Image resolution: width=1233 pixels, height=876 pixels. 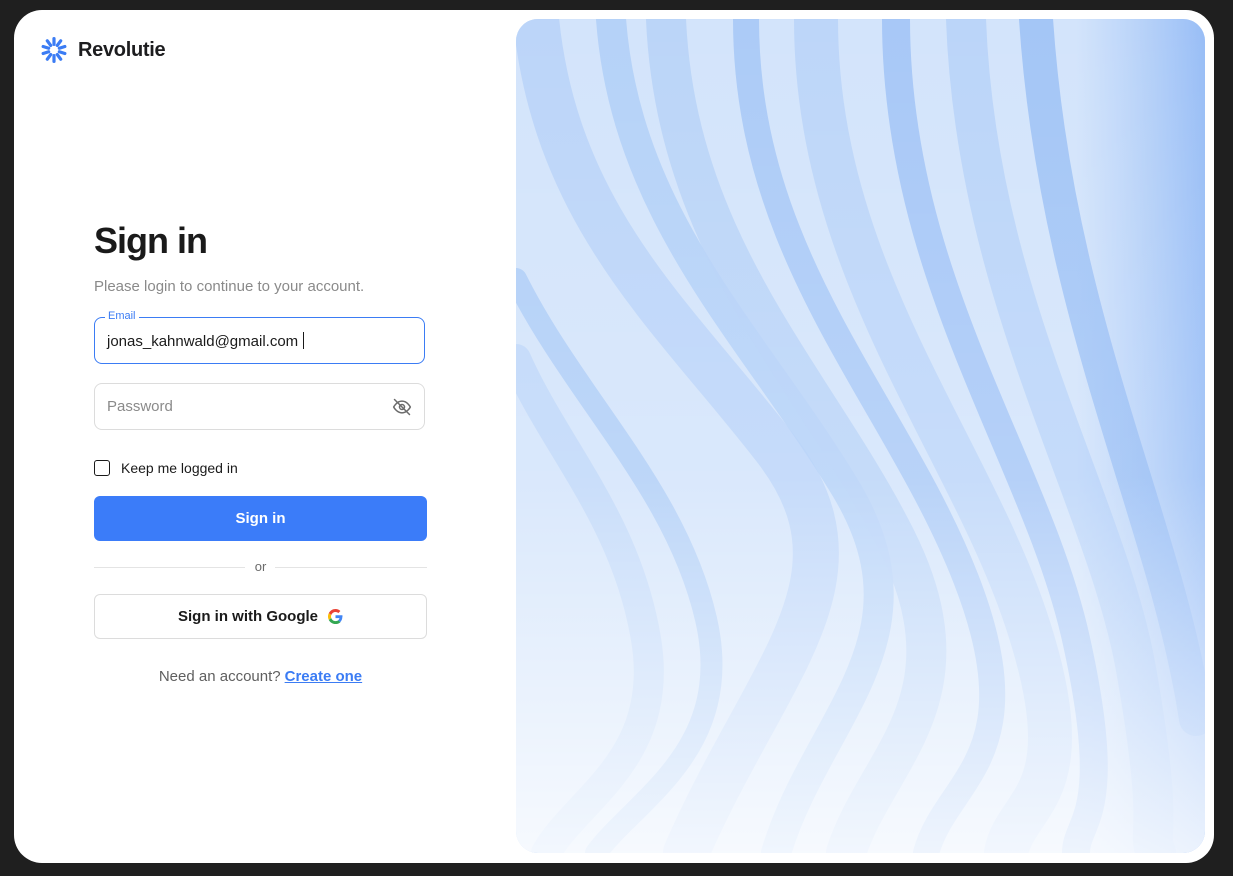 What do you see at coordinates (179, 468) in the screenshot?
I see `keep-logged-in-label: Keep me logged in` at bounding box center [179, 468].